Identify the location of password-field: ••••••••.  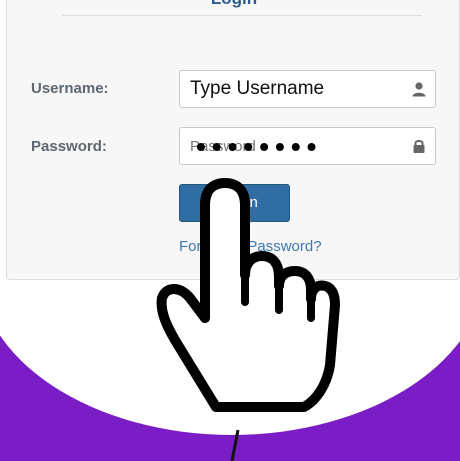
(307, 146).